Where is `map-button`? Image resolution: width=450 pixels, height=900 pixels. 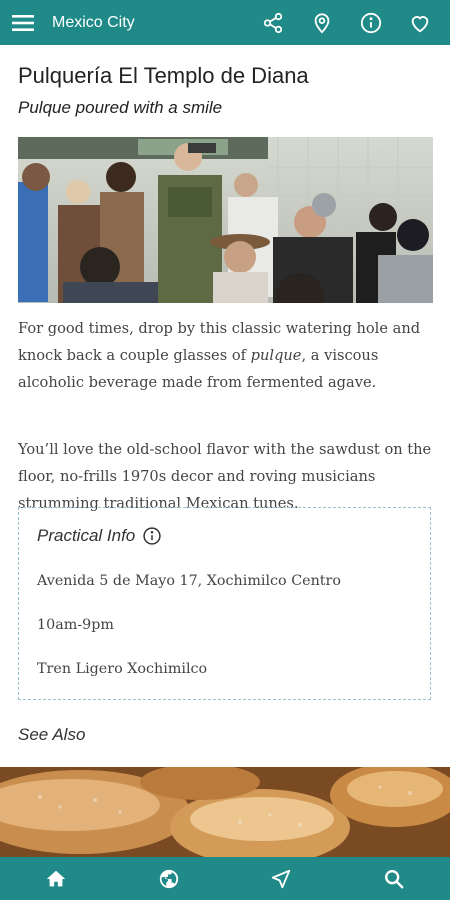 map-button is located at coordinates (321, 22).